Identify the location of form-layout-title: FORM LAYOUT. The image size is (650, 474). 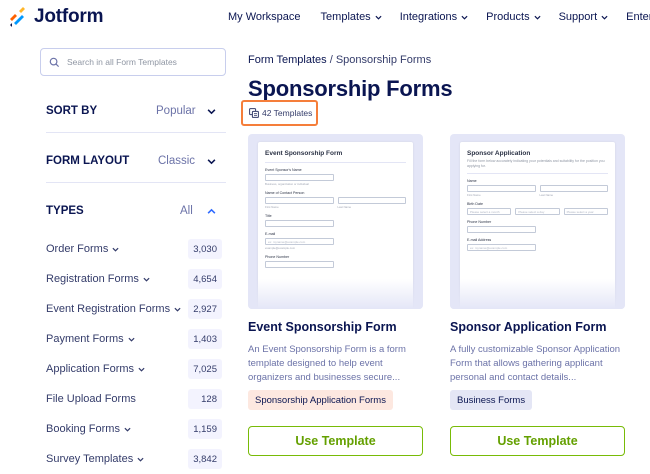
(88, 161).